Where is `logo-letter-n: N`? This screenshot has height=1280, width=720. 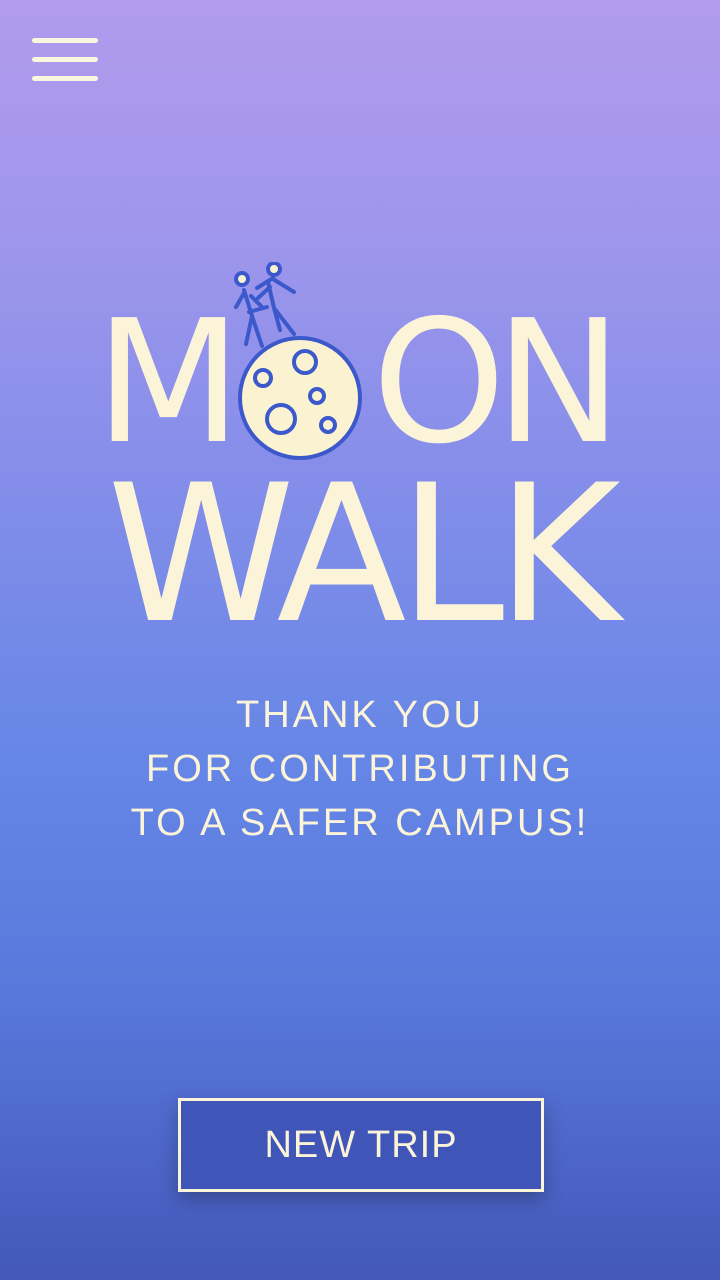 logo-letter-n: N is located at coordinates (559, 383).